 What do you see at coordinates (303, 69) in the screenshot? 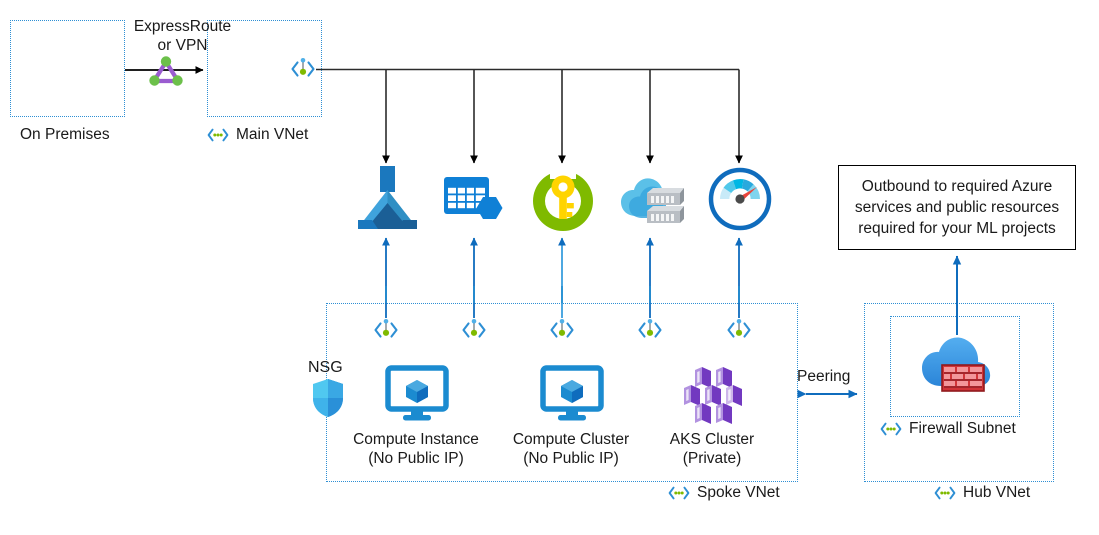
I see `main-vnet-private-endpoint-icon` at bounding box center [303, 69].